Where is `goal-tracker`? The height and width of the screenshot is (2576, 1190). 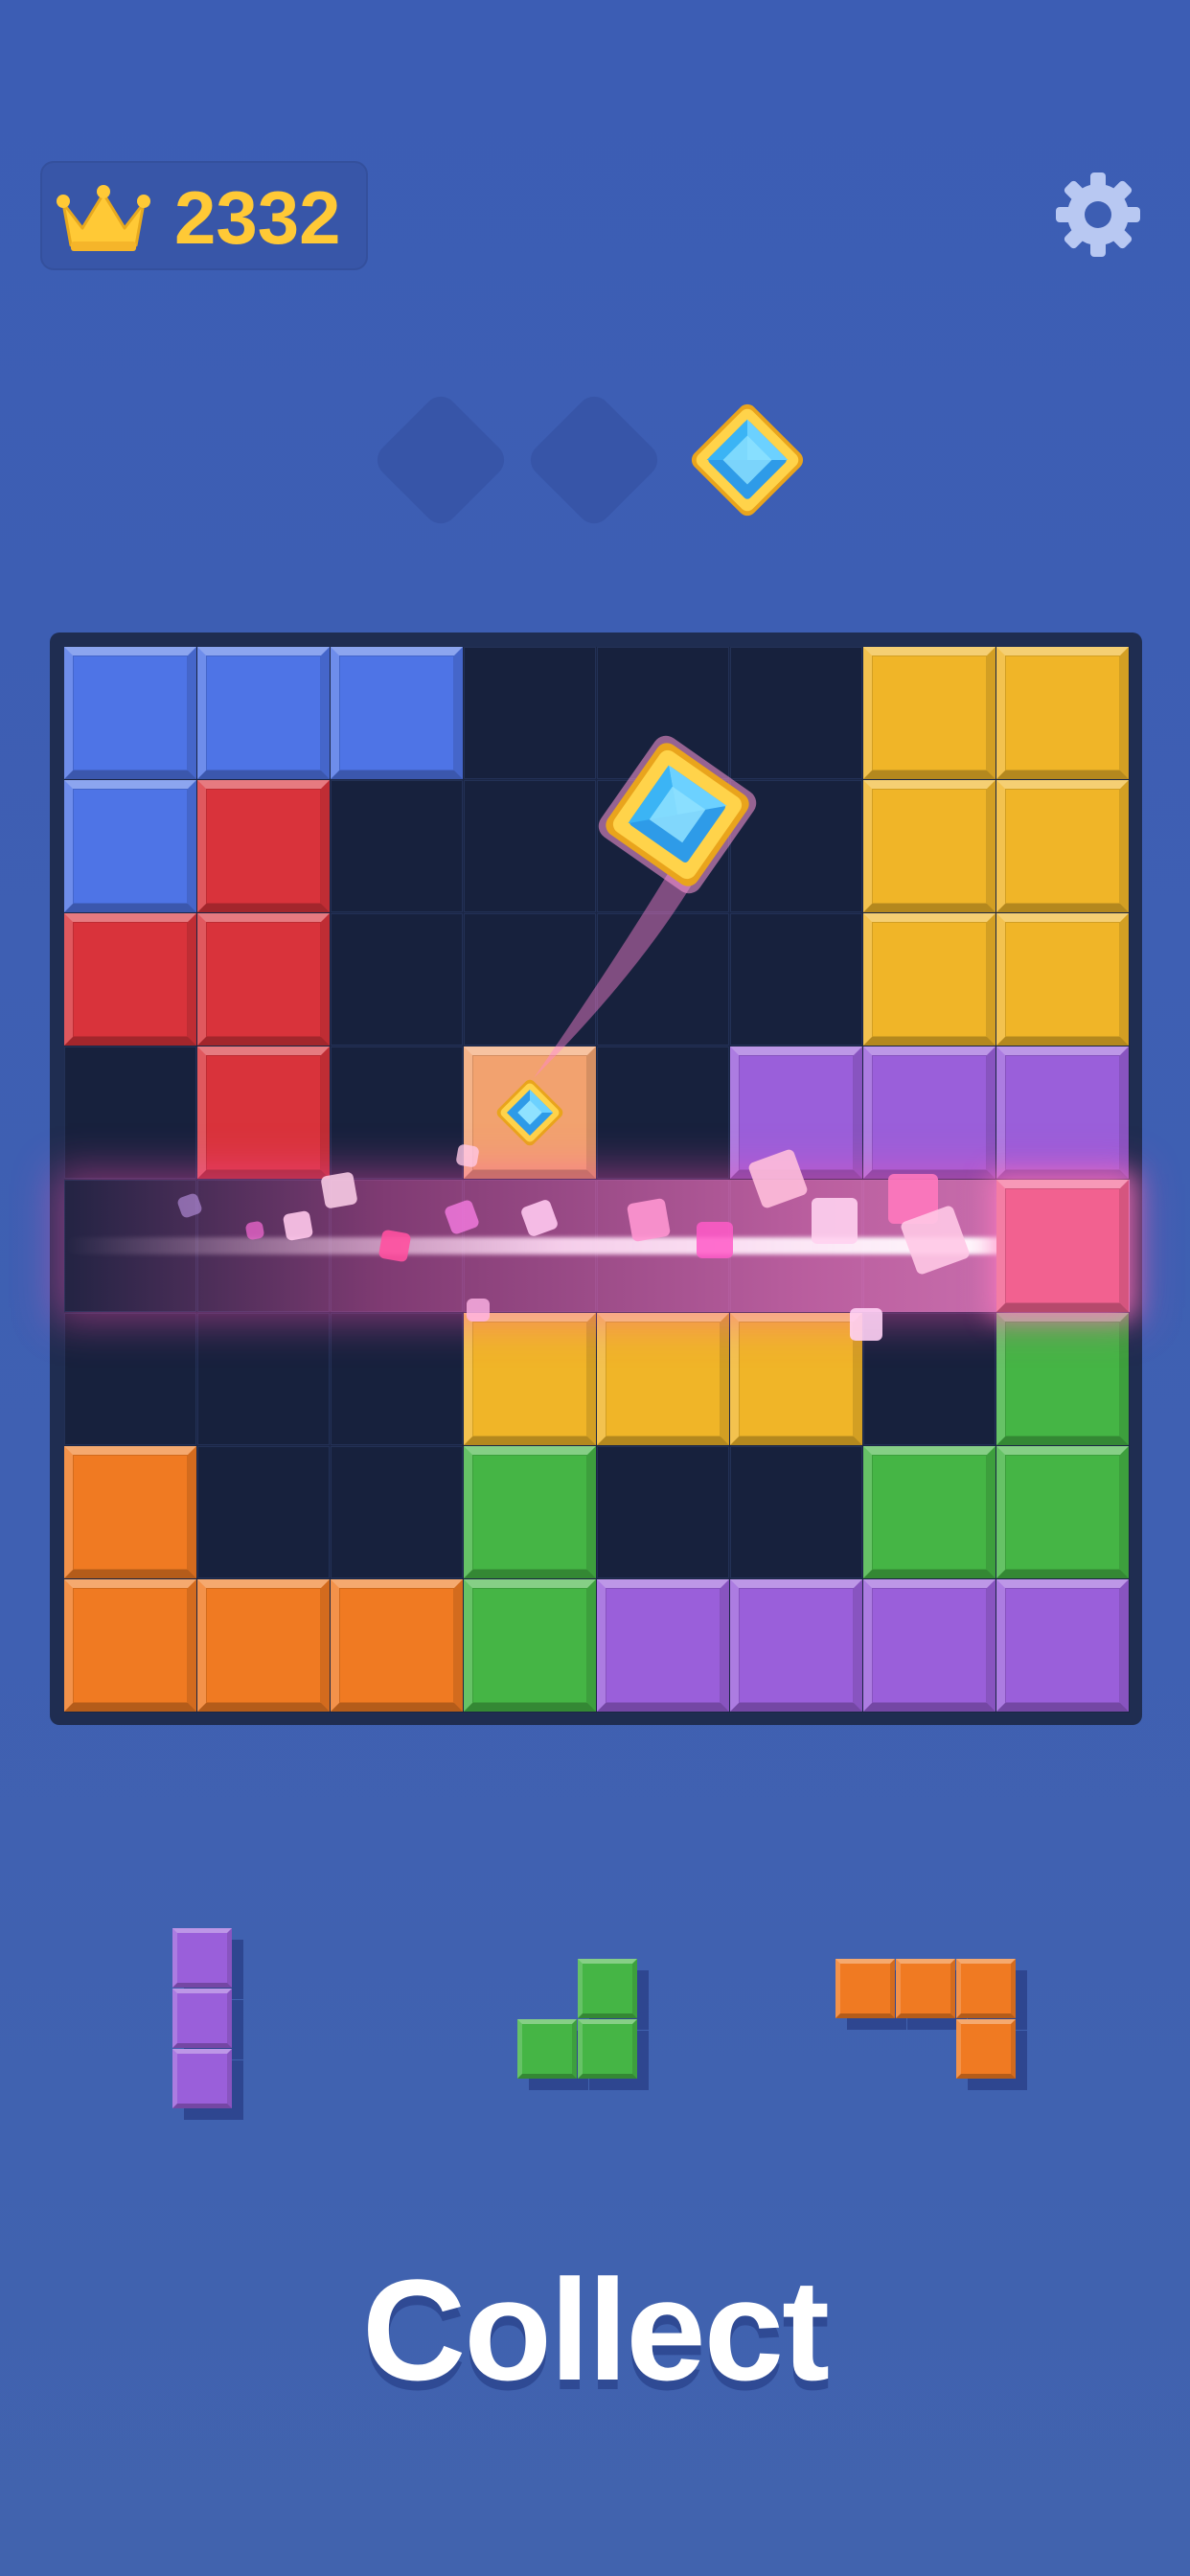
goal-tracker is located at coordinates (595, 460).